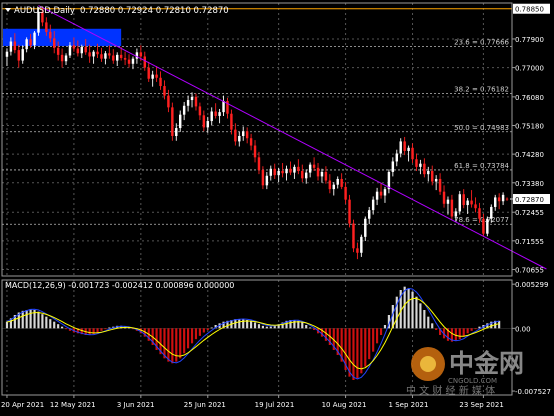 The width and height of the screenshot is (554, 416). What do you see at coordinates (44, 11) in the screenshot?
I see `symbol-timeframe: AUDUSD,Daily` at bounding box center [44, 11].